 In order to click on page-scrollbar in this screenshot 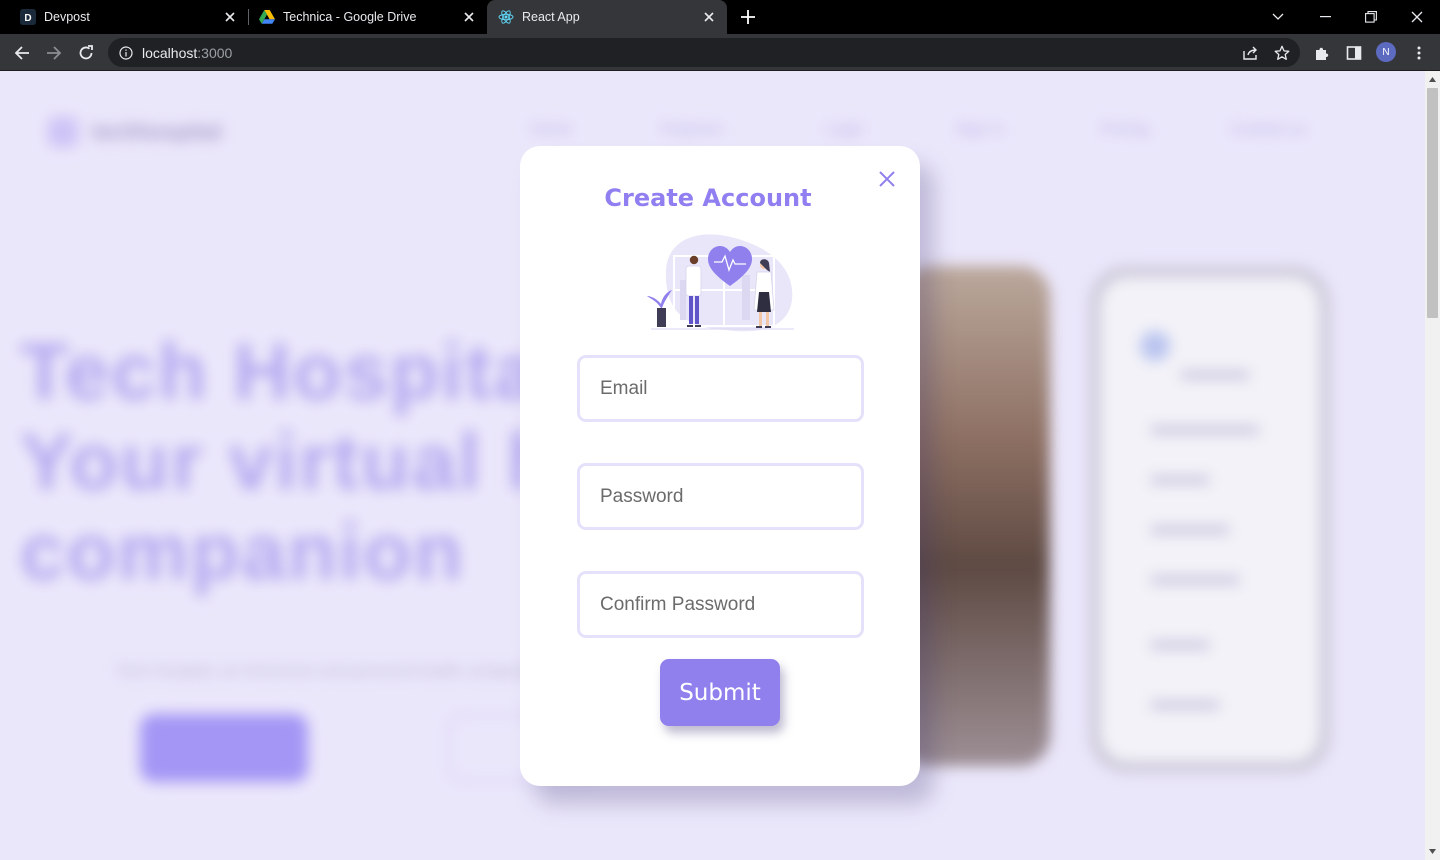, I will do `click(1432, 465)`.